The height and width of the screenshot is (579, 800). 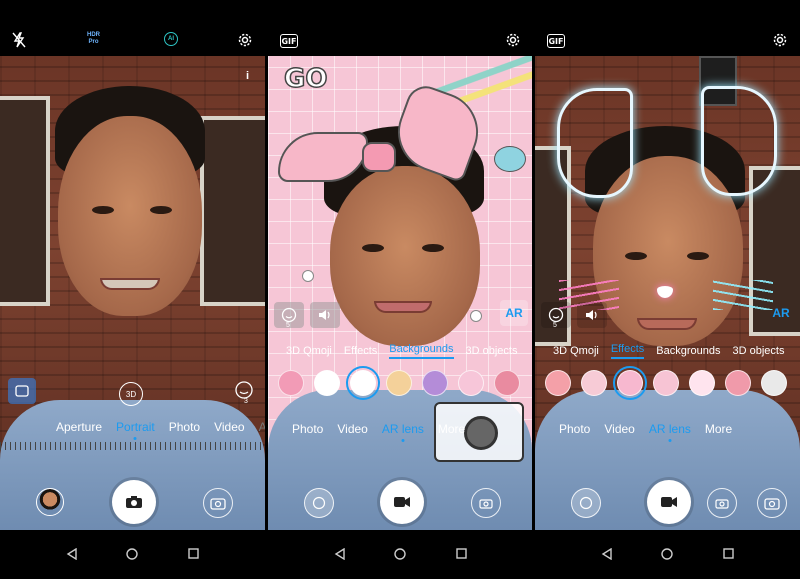 I want to click on aperture-3d-icon: 3D, so click(x=131, y=394).